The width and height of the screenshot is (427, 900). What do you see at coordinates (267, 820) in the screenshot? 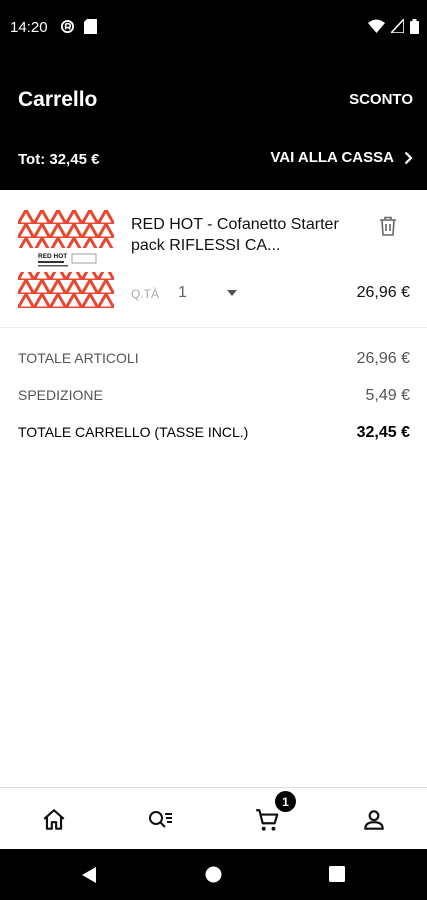
I see `cart-icon` at bounding box center [267, 820].